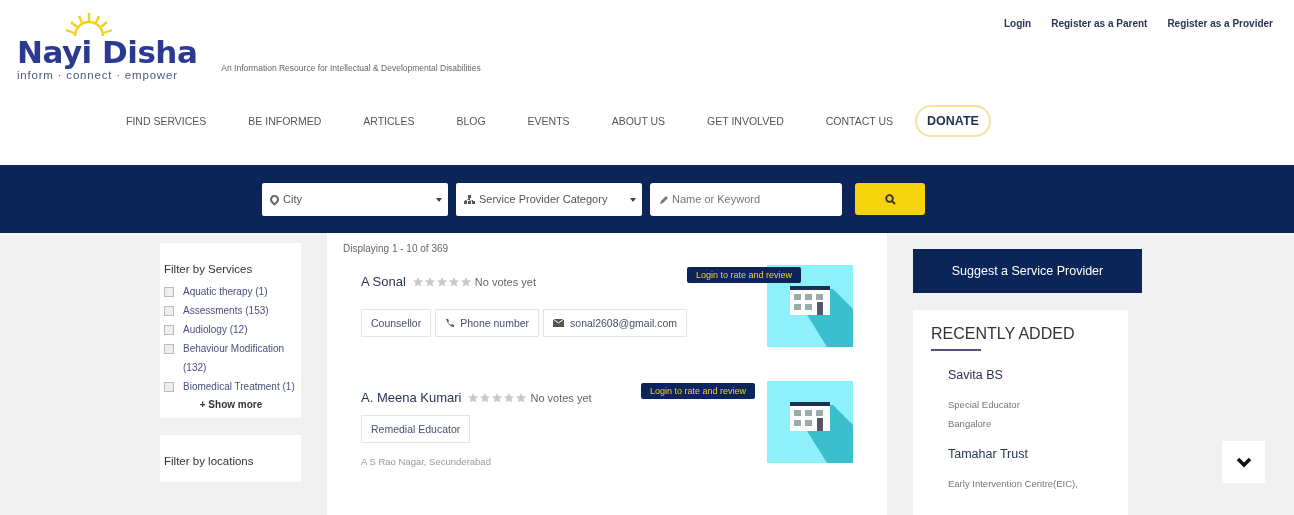  Describe the element at coordinates (396, 248) in the screenshot. I see `results-summary: Displaying 1 - 10 of 369` at that location.